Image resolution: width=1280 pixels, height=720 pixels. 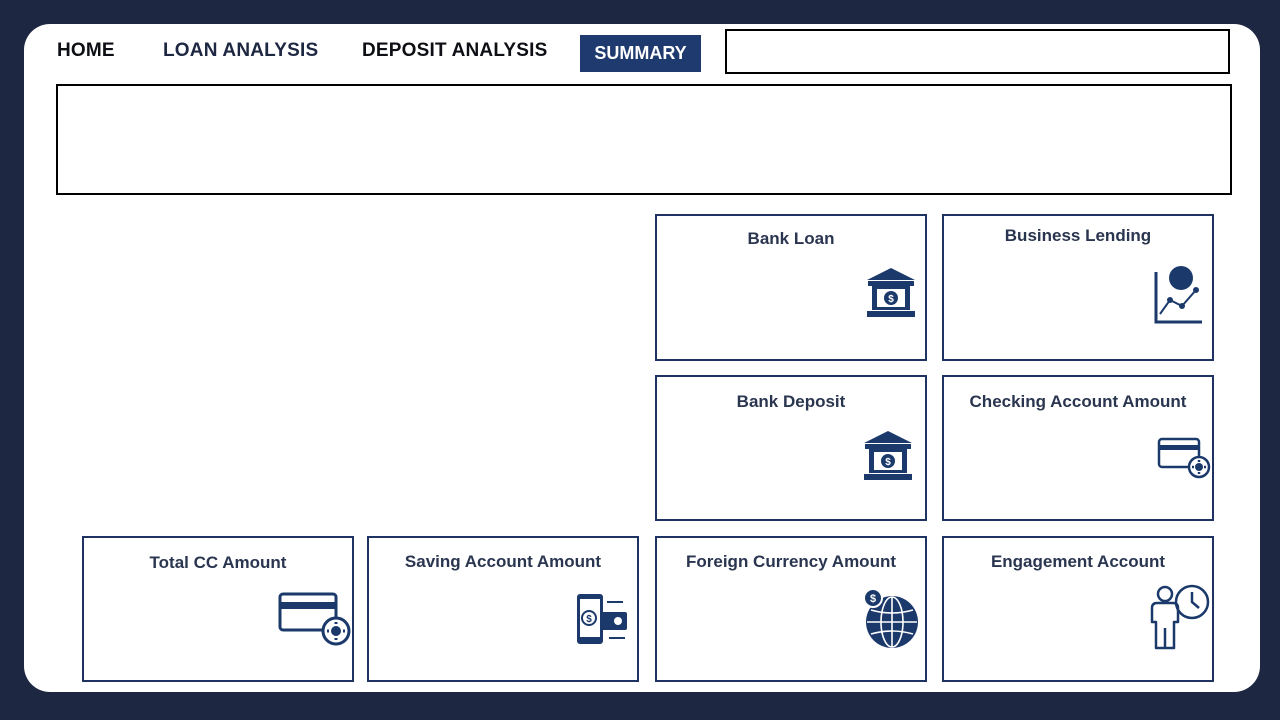 I want to click on card-business-lending: Business Lending, so click(x=1078, y=287).